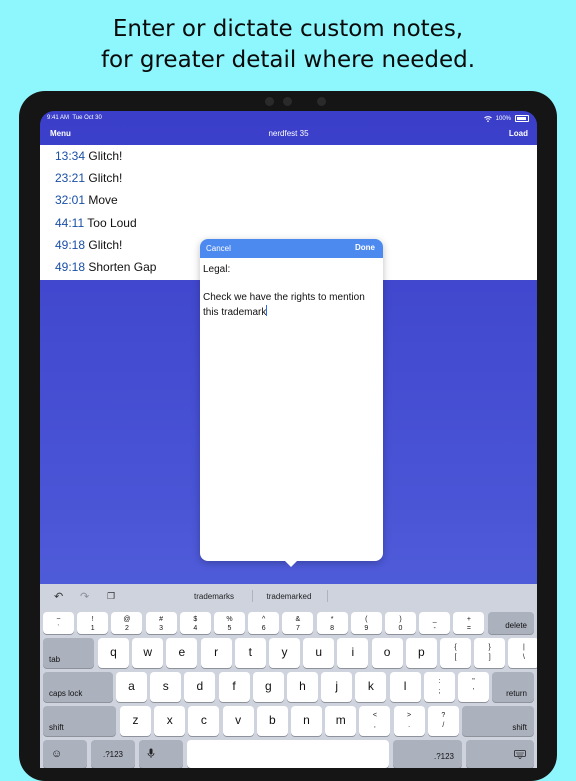 This screenshot has width=576, height=781. Describe the element at coordinates (473, 681) in the screenshot. I see `key-label: "` at that location.